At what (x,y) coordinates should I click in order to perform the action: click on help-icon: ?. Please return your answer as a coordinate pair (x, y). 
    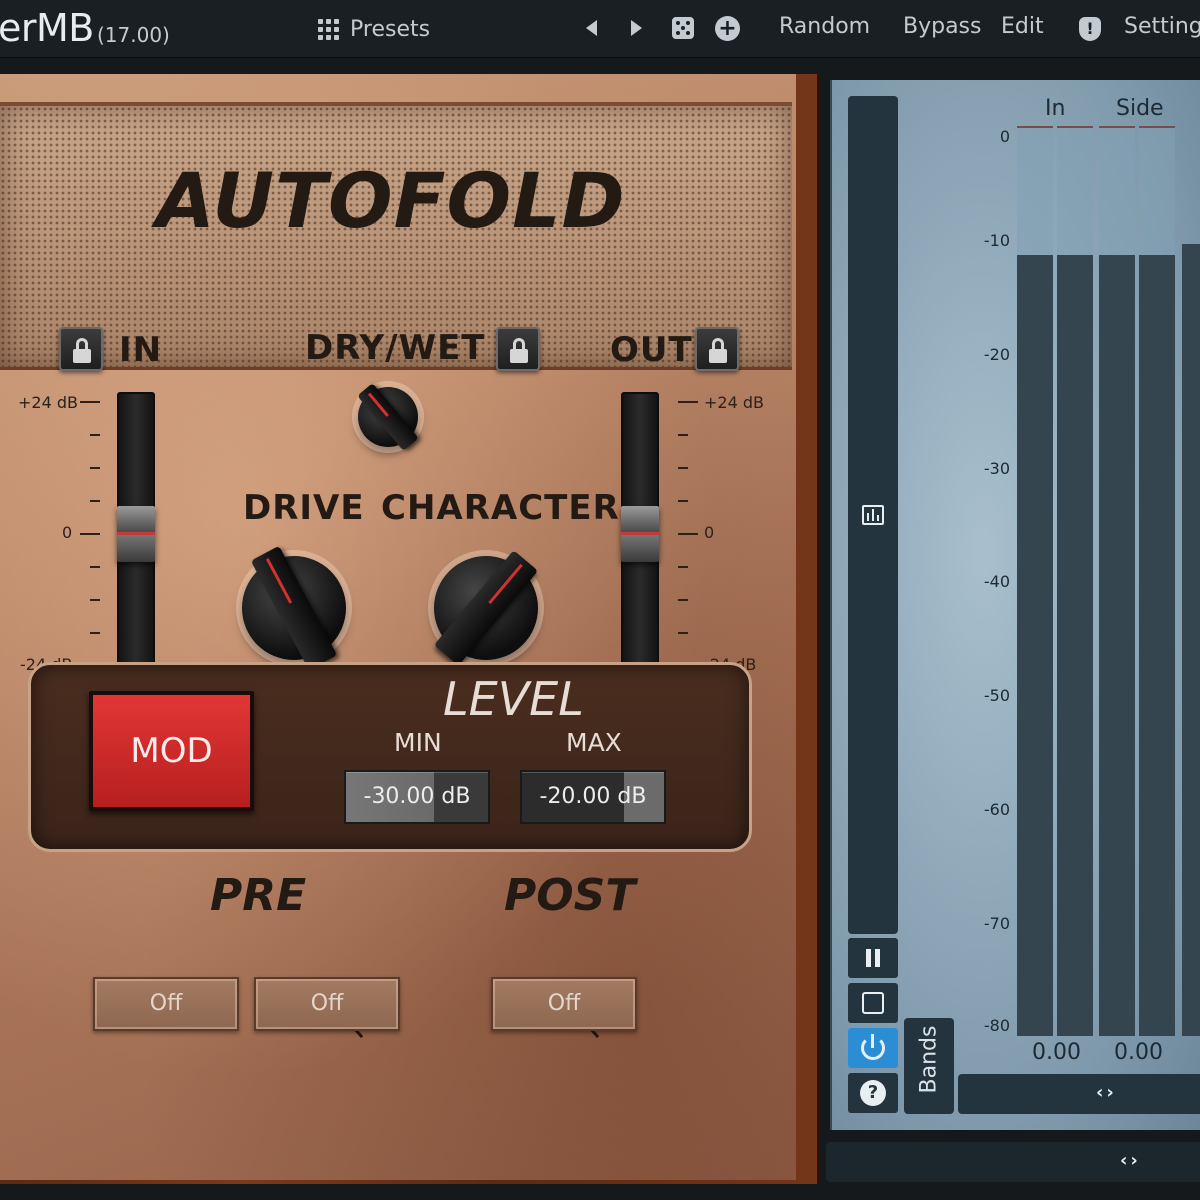
    Looking at the image, I should click on (873, 1093).